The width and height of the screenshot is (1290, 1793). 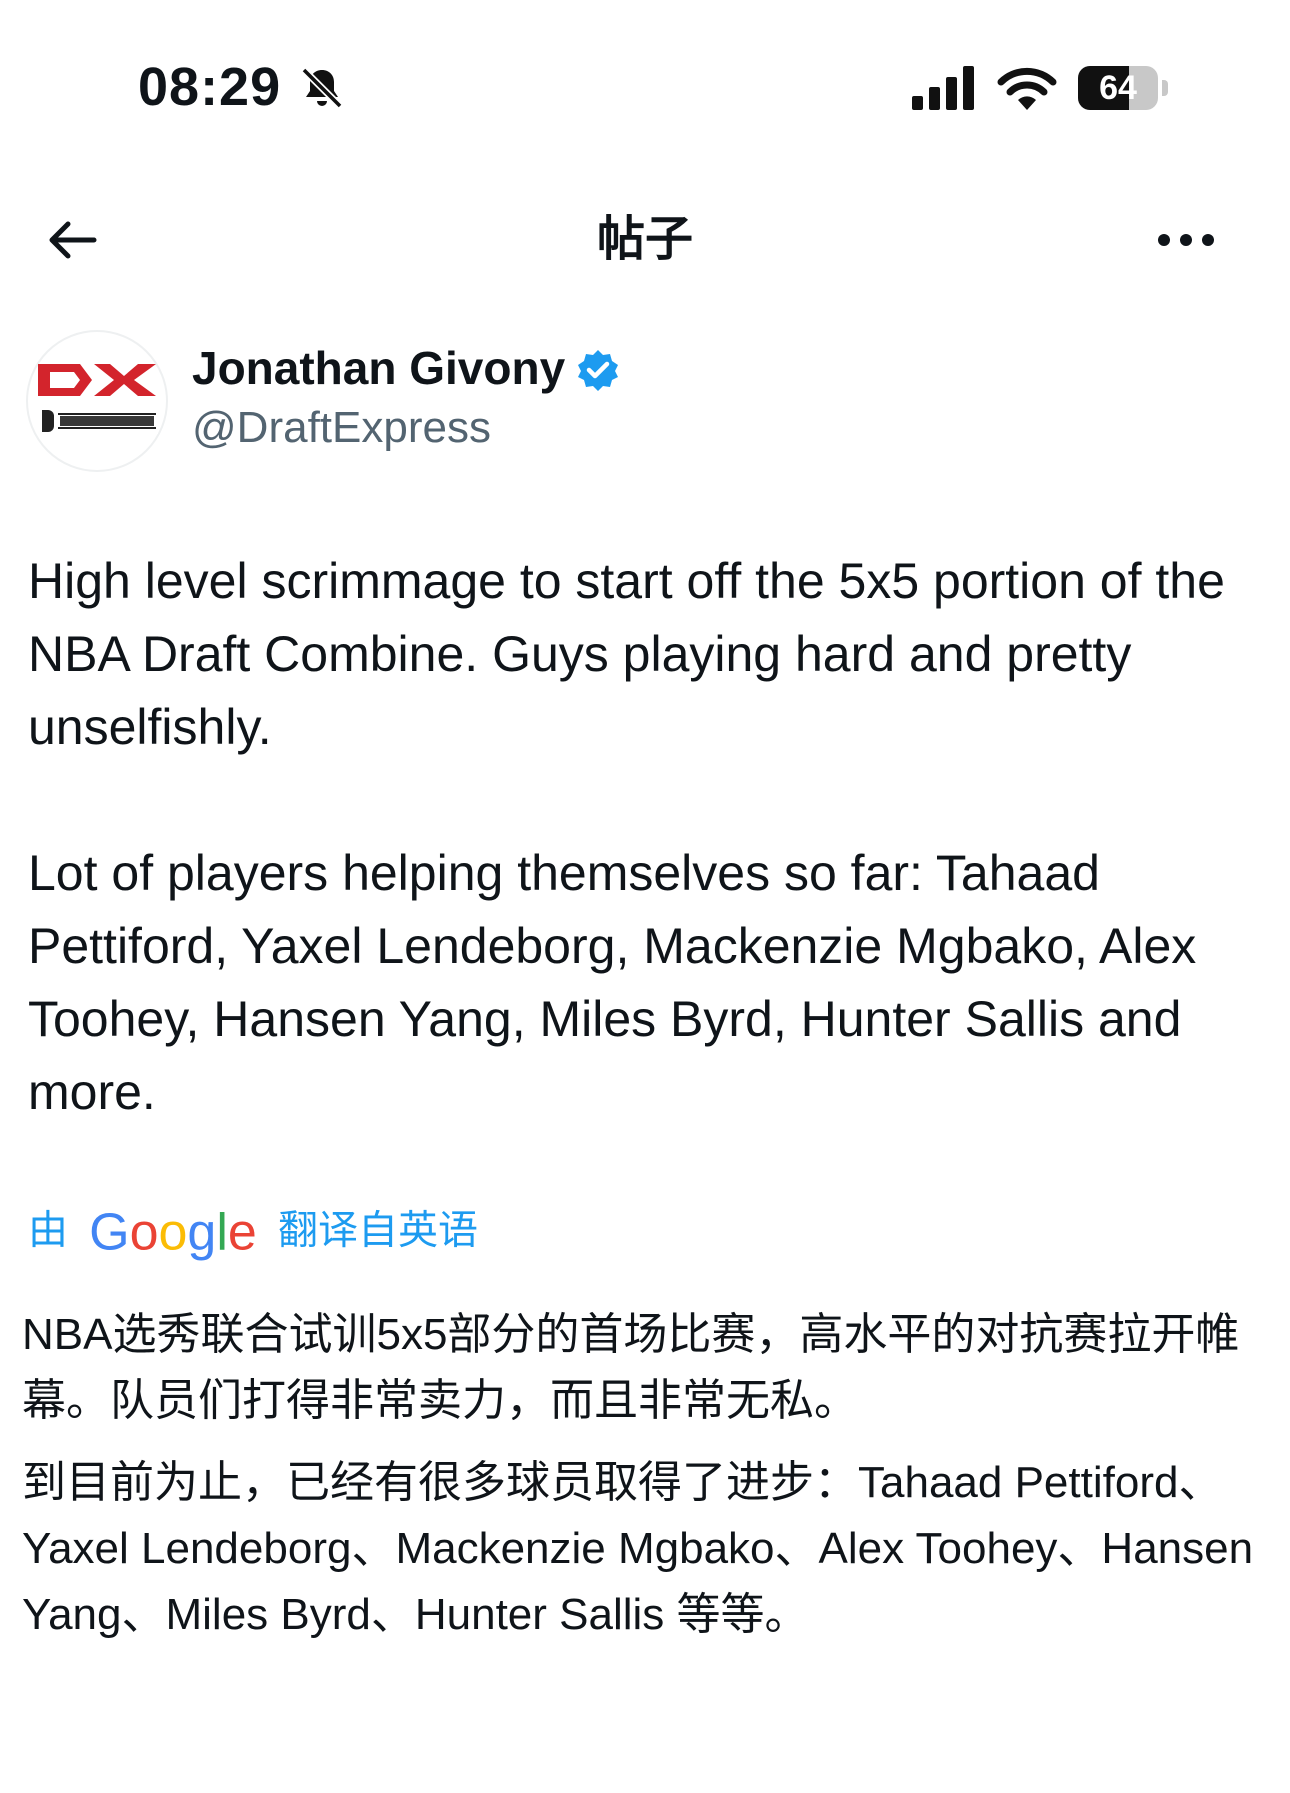 What do you see at coordinates (1027, 88) in the screenshot?
I see `wifi-icon` at bounding box center [1027, 88].